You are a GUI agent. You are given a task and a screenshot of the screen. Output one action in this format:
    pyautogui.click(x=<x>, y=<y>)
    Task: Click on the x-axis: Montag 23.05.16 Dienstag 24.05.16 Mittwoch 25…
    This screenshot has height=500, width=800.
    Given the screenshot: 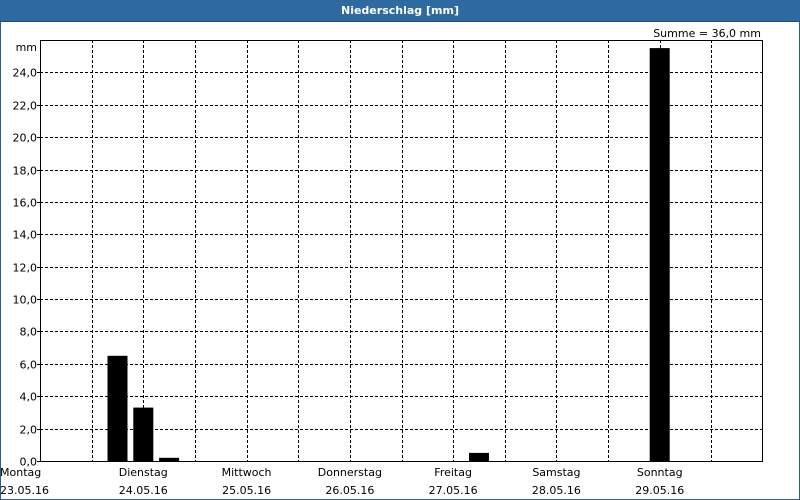 What is the action you would take?
    pyautogui.click(x=342, y=481)
    